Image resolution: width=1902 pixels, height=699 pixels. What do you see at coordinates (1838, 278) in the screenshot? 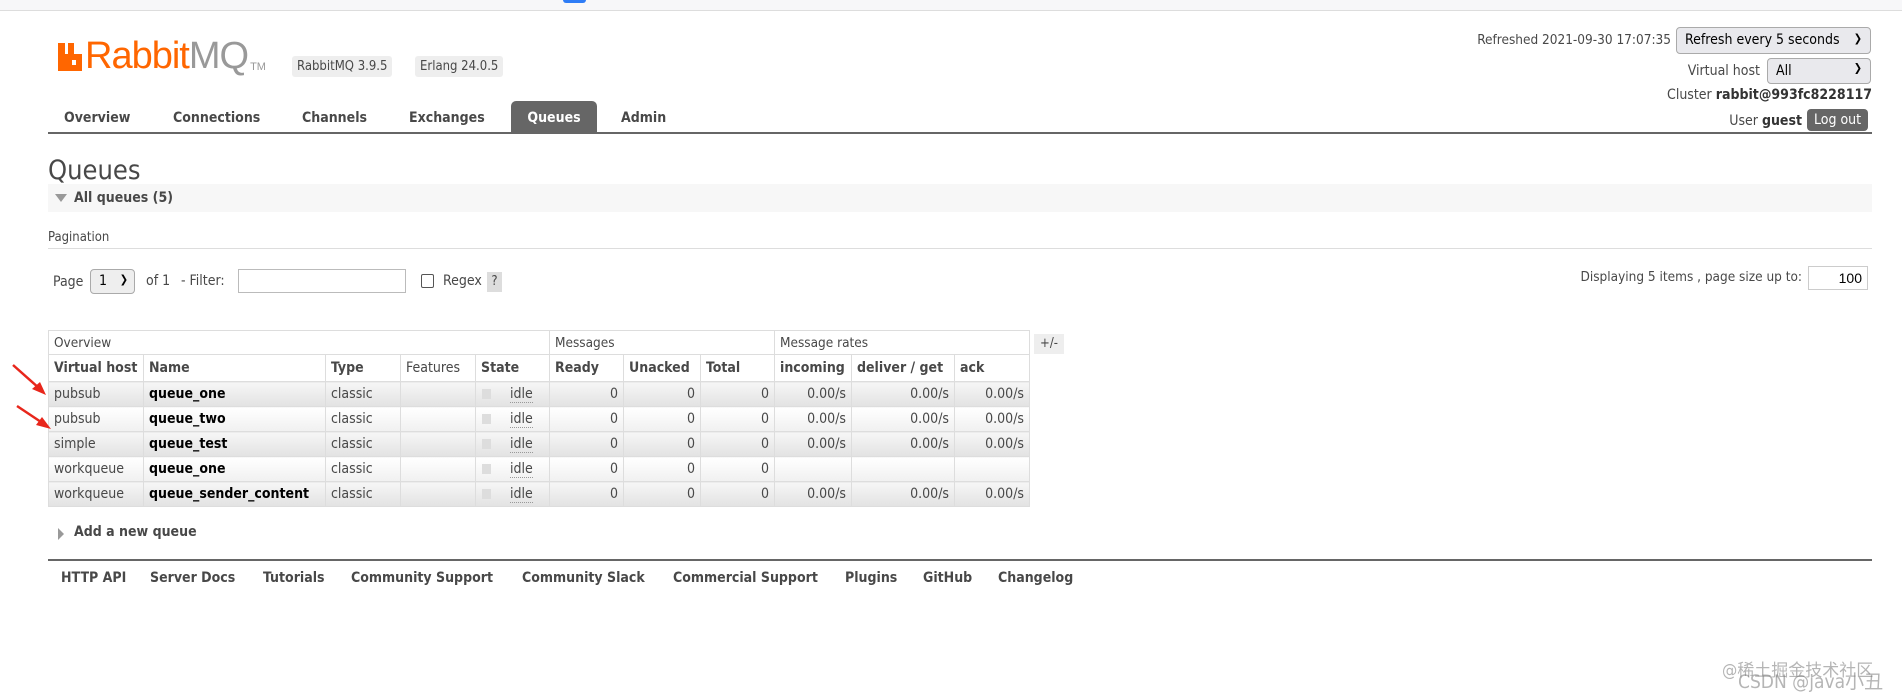
I see `page-size-input` at bounding box center [1838, 278].